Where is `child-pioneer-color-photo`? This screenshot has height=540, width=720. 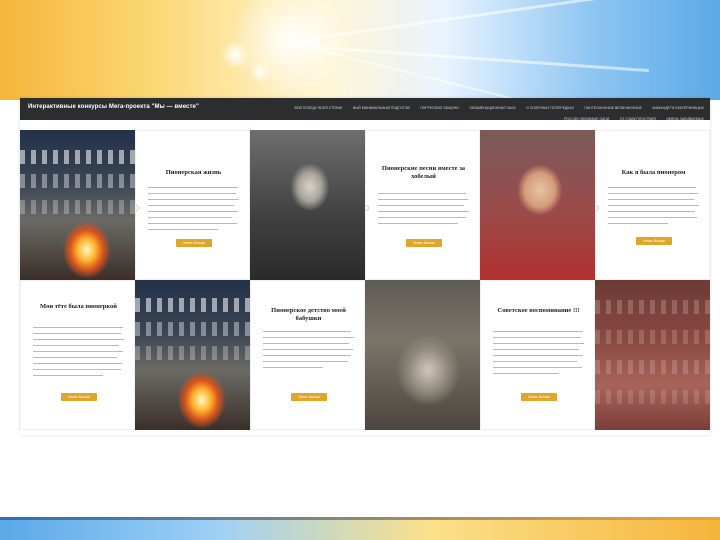
child-pioneer-color-photo is located at coordinates (537, 205).